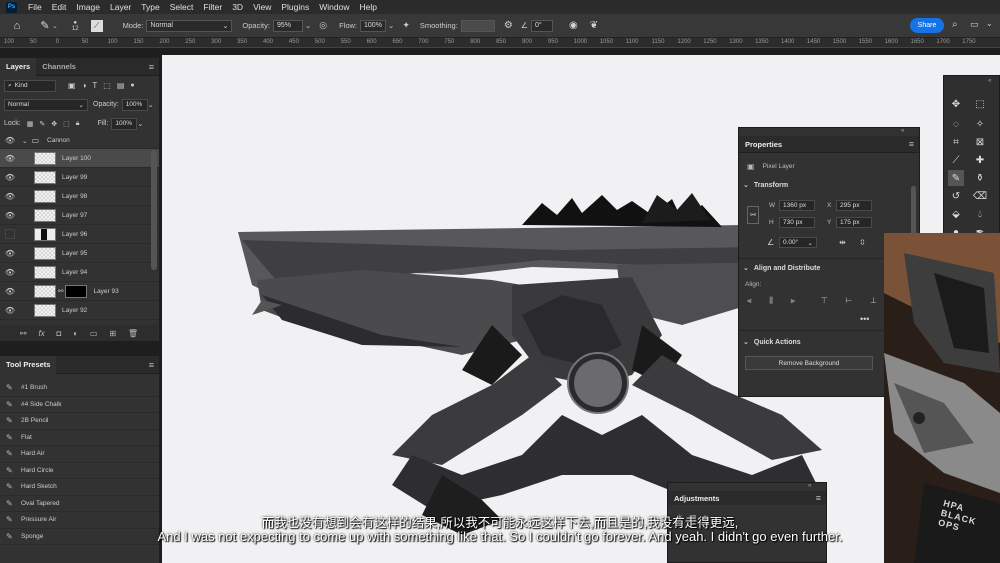  I want to click on stamp-tool-icon: ⚱, so click(980, 178).